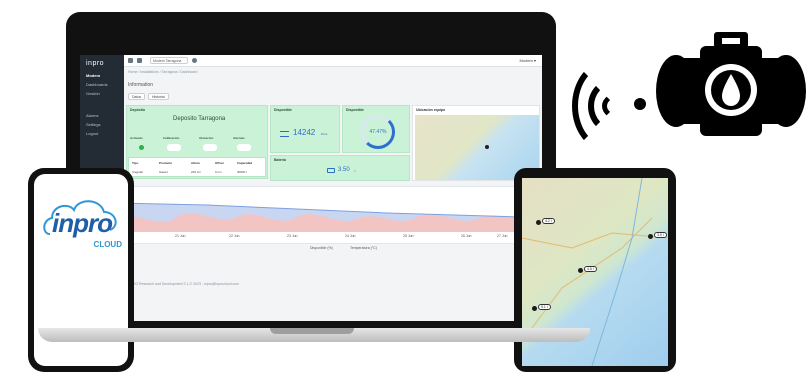 This screenshot has height=372, width=808. What do you see at coordinates (130, 60) in the screenshot?
I see `home-icon` at bounding box center [130, 60].